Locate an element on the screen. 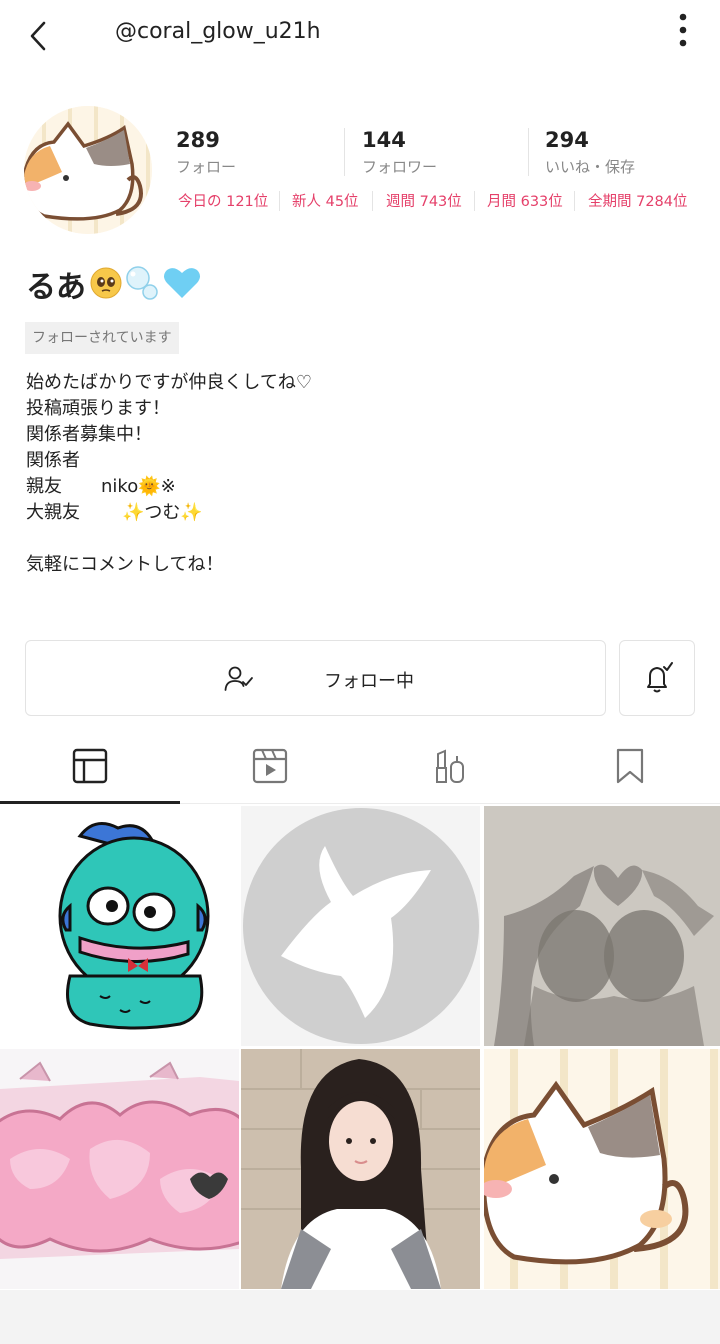 The image size is (720, 1344). content-tabs is located at coordinates (360, 767).